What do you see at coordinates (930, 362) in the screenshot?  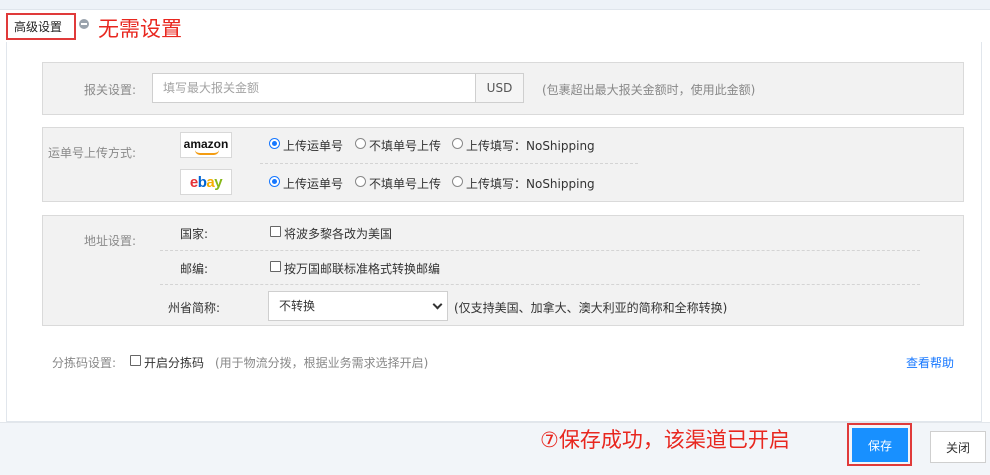 I see `view-help-link: 查看帮助` at bounding box center [930, 362].